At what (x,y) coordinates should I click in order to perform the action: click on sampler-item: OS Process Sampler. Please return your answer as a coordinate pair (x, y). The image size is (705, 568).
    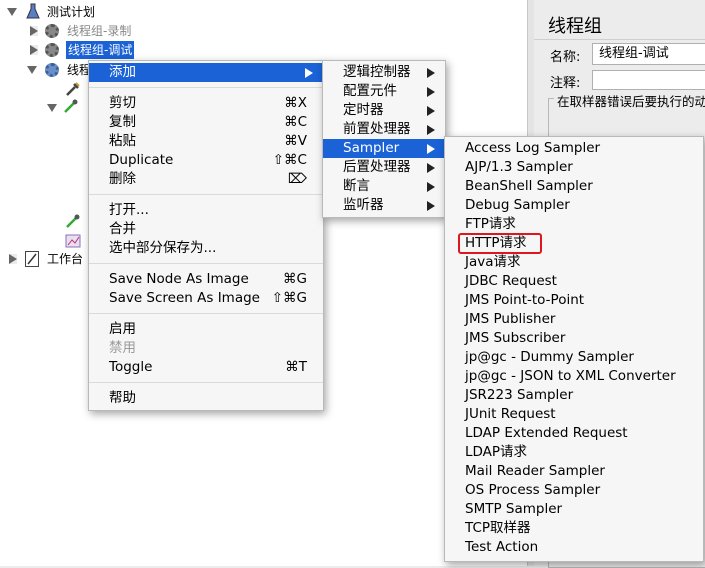
    Looking at the image, I should click on (574, 490).